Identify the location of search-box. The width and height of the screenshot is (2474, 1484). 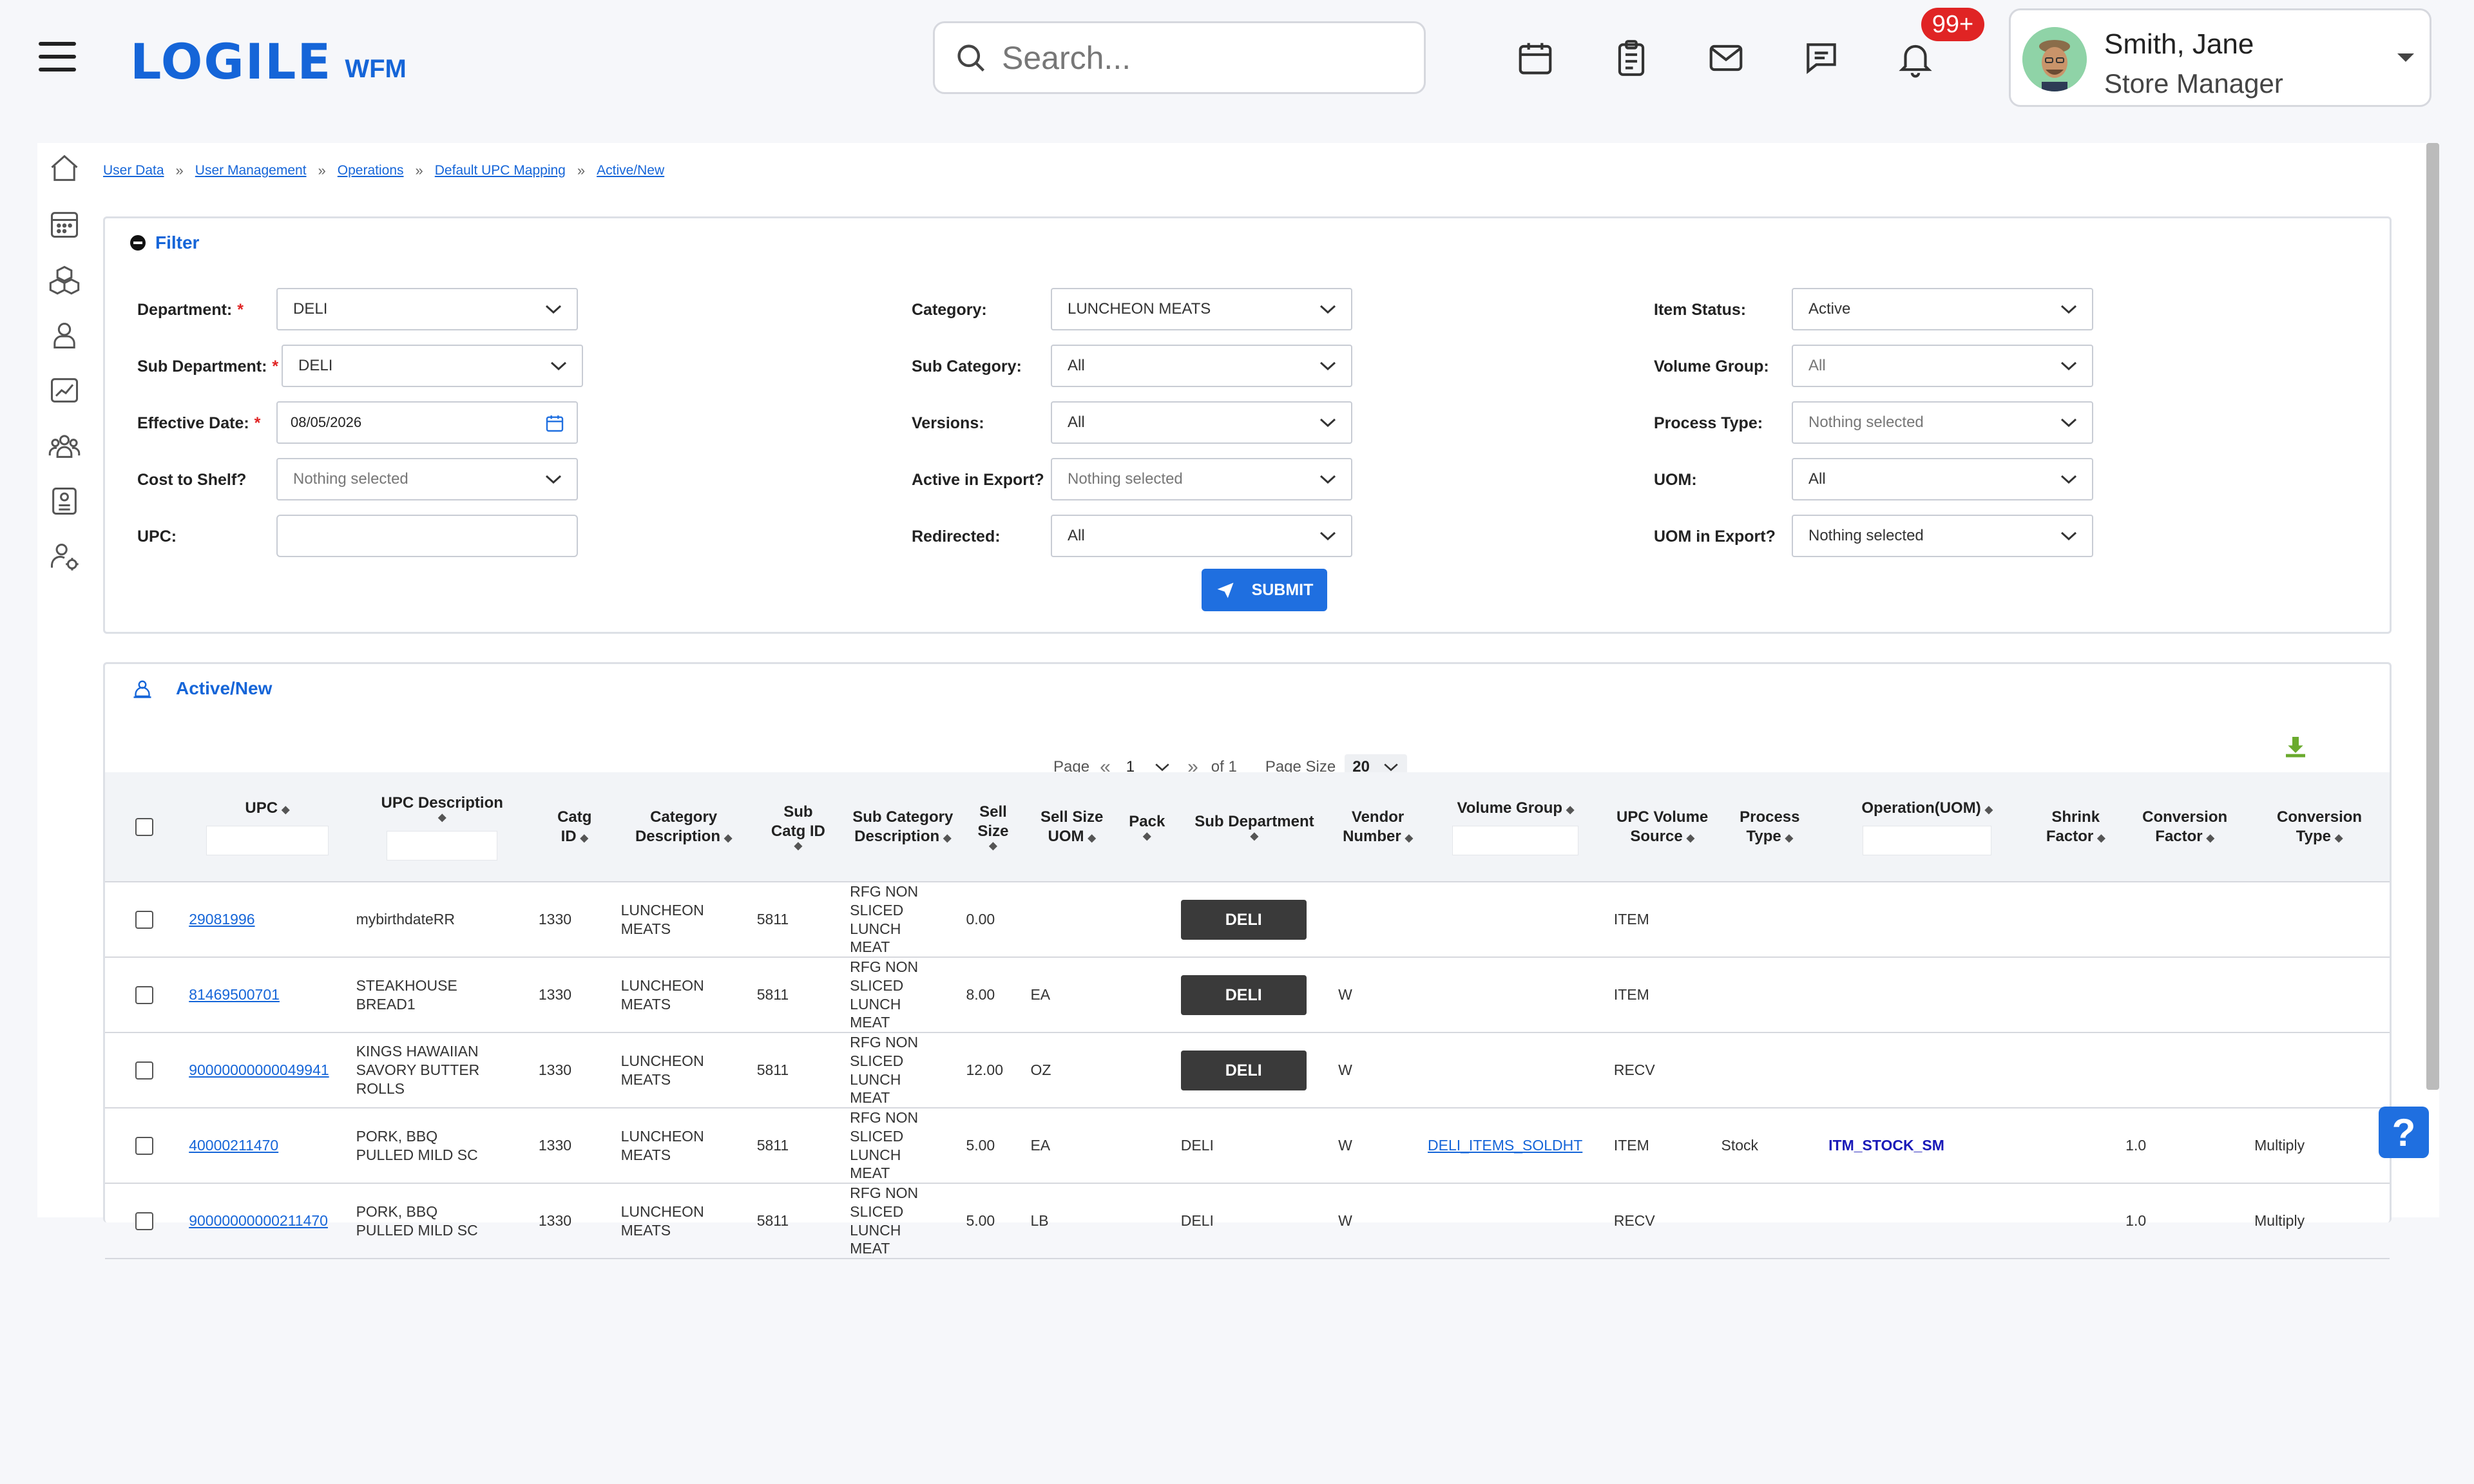
(1179, 57).